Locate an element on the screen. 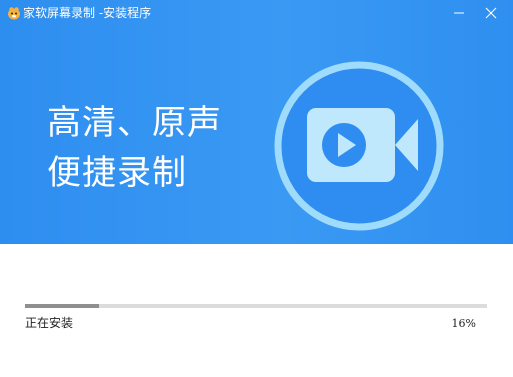 The height and width of the screenshot is (377, 513). app-logo-icon is located at coordinates (14, 13).